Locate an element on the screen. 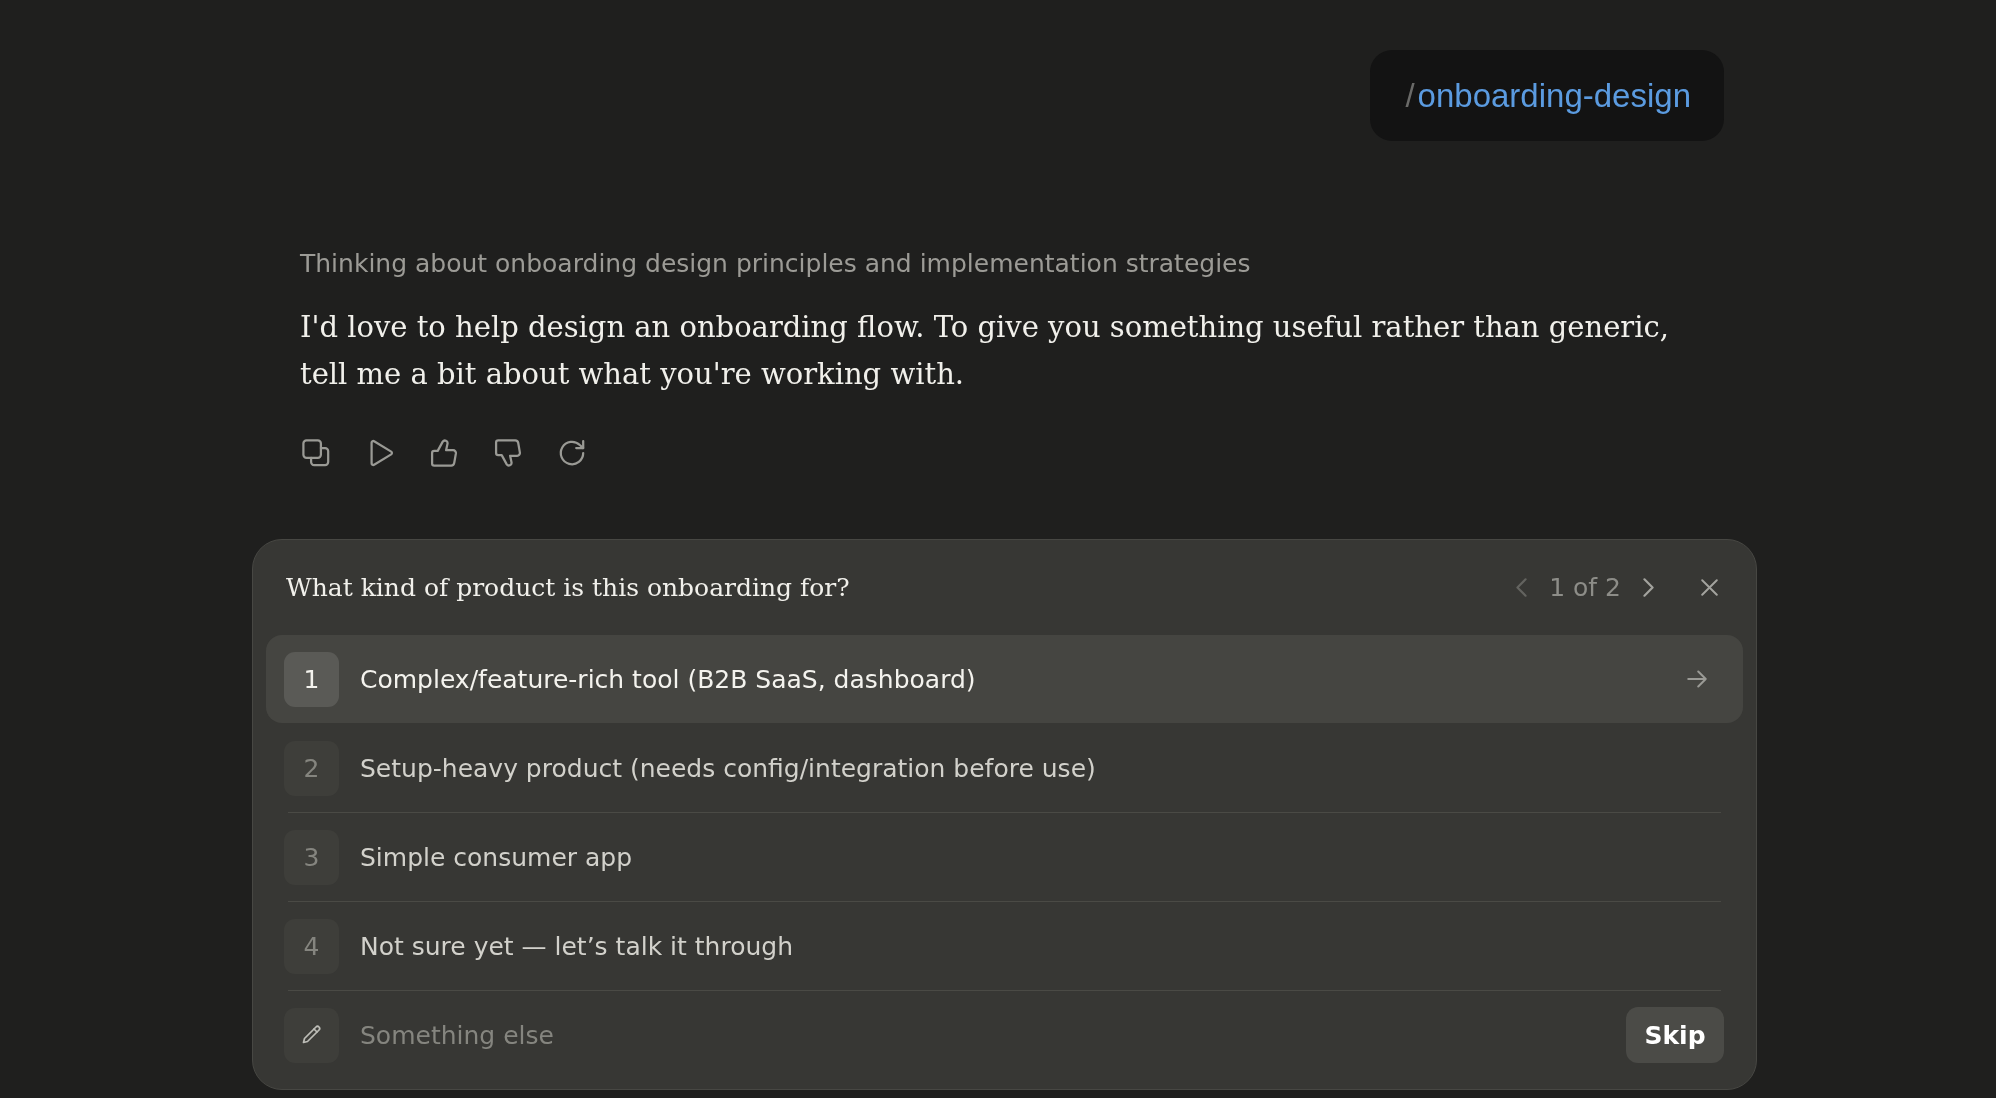  option-item: 2 Setup-heavy product (needs config/integration before use) is located at coordinates (1004, 768).